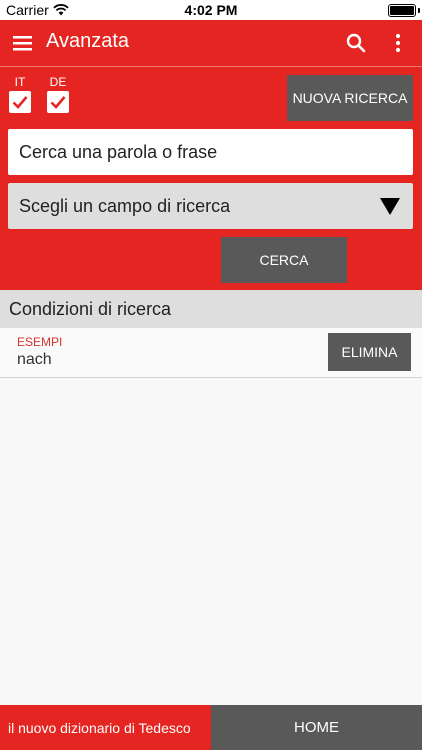  What do you see at coordinates (105, 727) in the screenshot?
I see `app-brand-label: il nuovo dizionario di Tedesco` at bounding box center [105, 727].